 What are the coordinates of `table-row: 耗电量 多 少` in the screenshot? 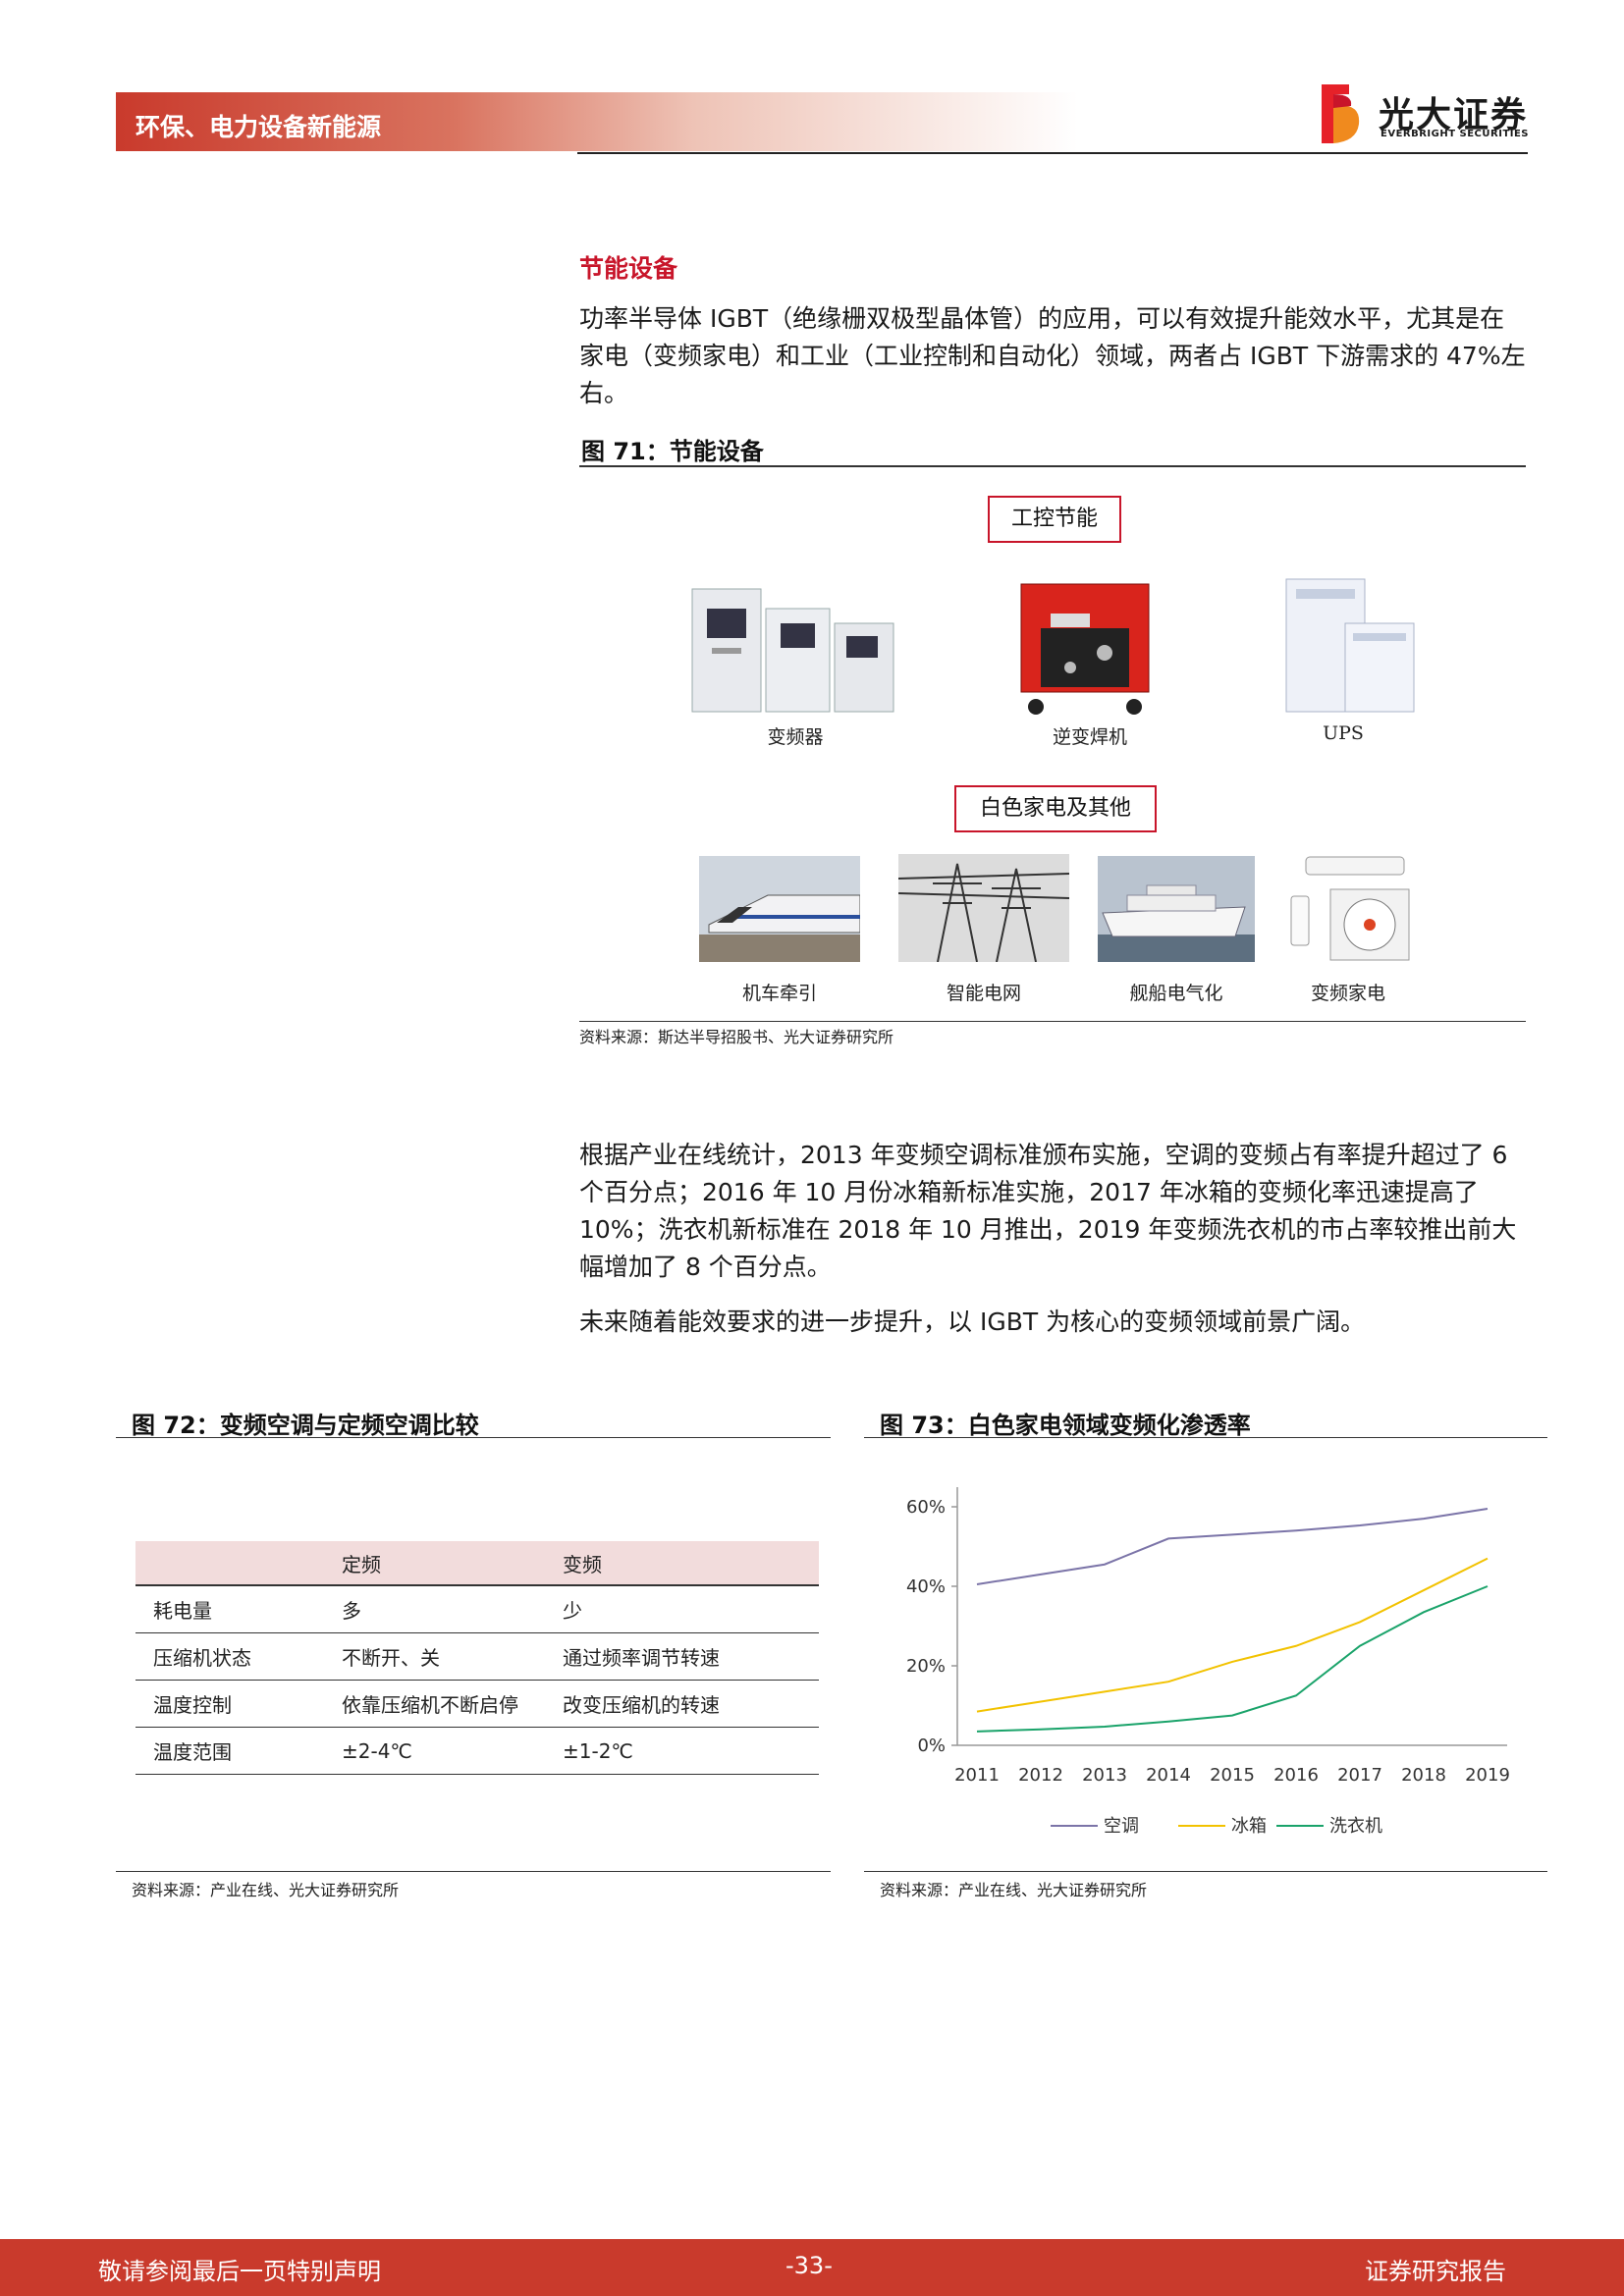 It's located at (477, 1609).